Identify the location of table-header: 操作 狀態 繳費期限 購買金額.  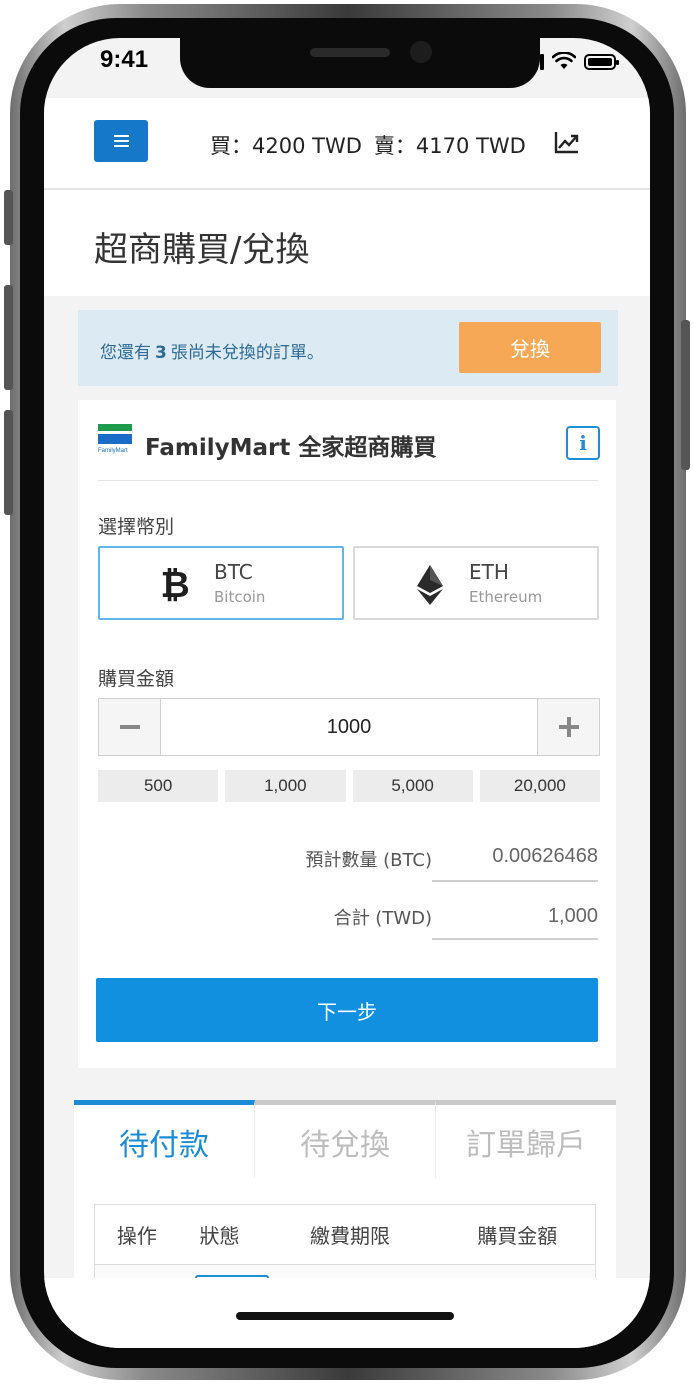
(345, 1235).